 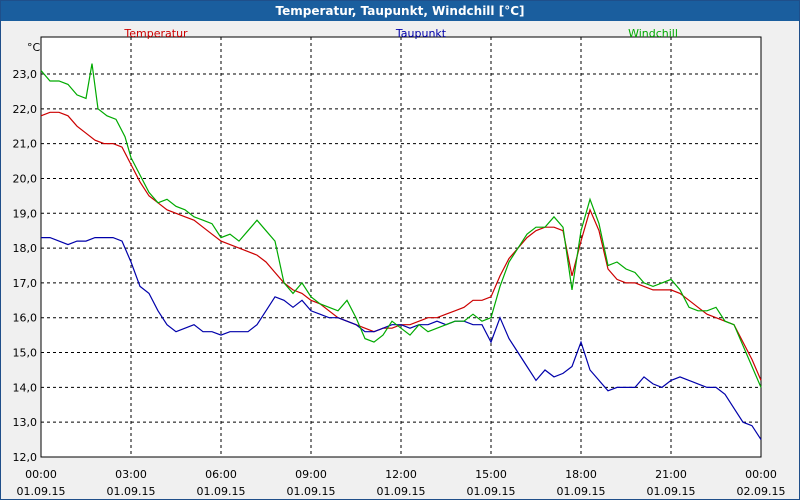 I want to click on x-tick-time: 18:00, so click(x=581, y=474).